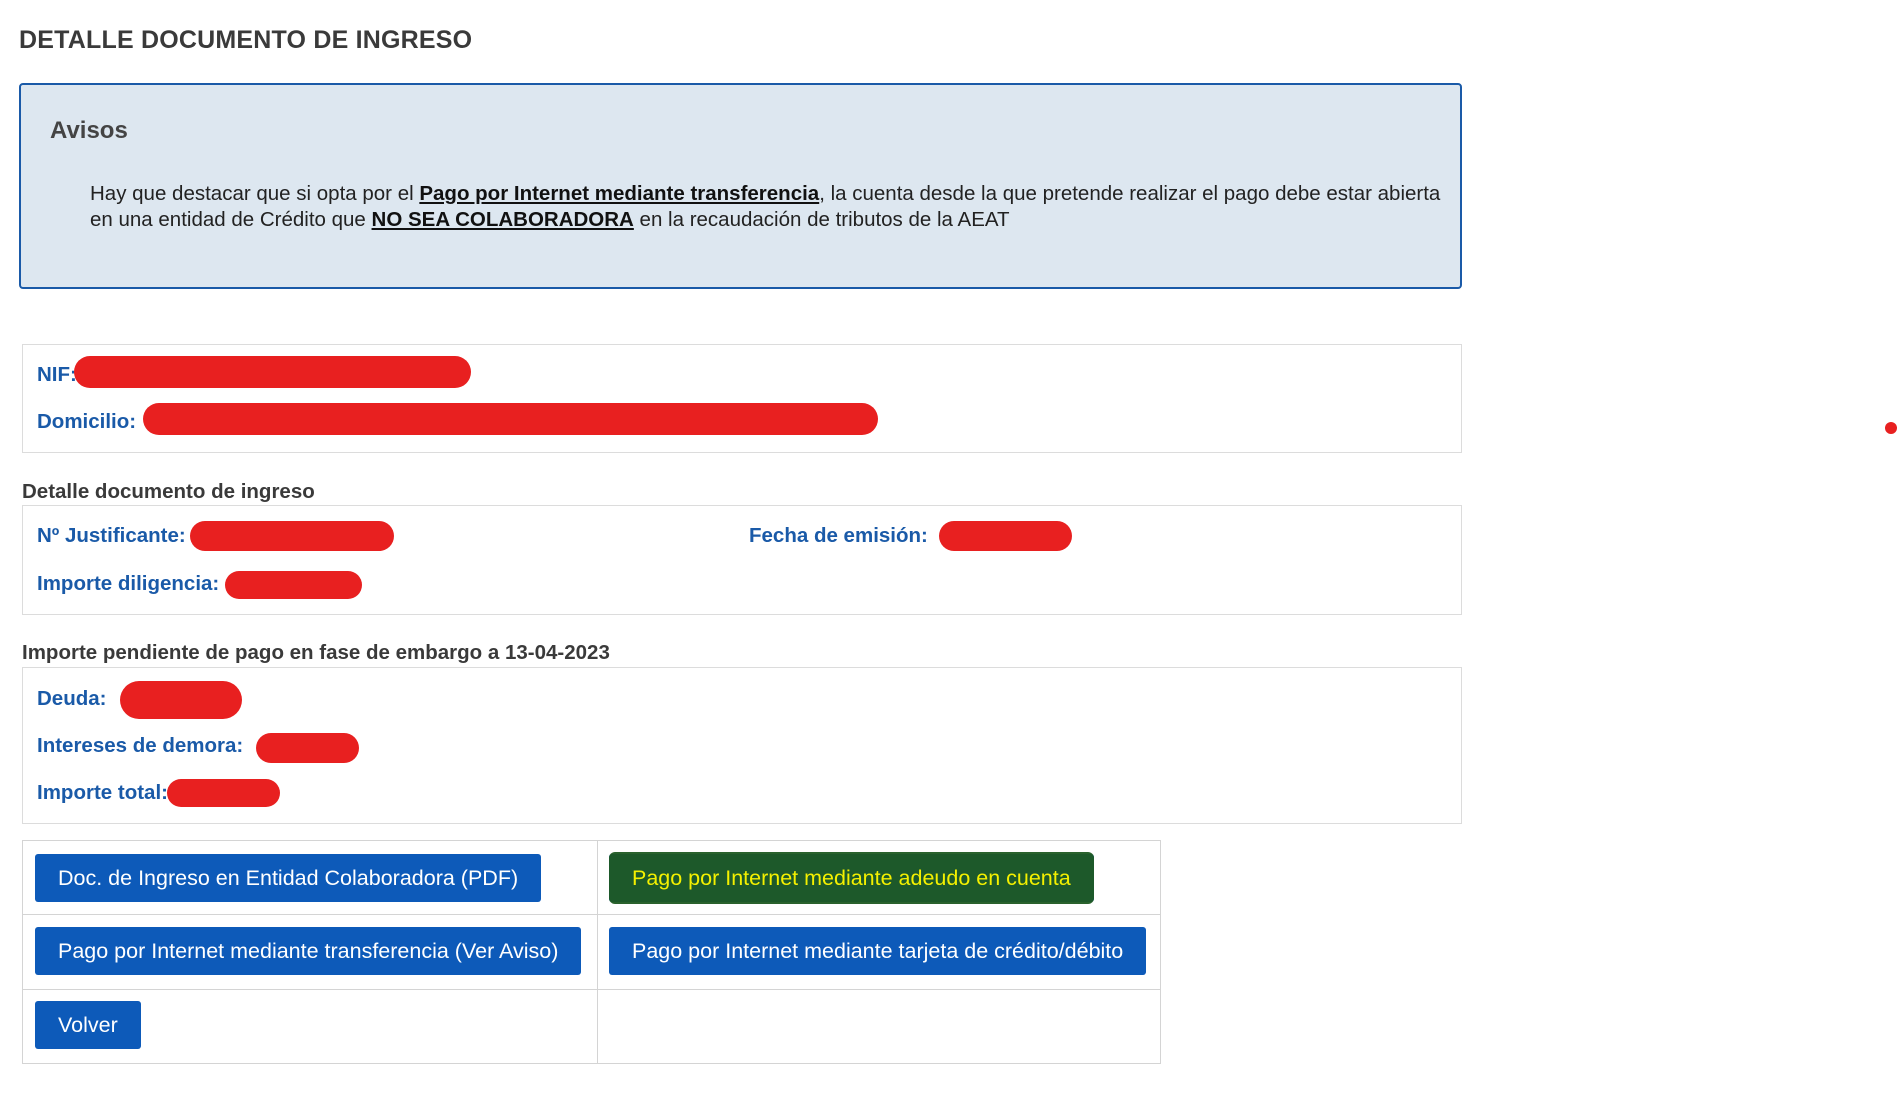 The height and width of the screenshot is (1096, 1897). I want to click on notice-text-before: Hay que destacar que si opta por el, so click(255, 193).